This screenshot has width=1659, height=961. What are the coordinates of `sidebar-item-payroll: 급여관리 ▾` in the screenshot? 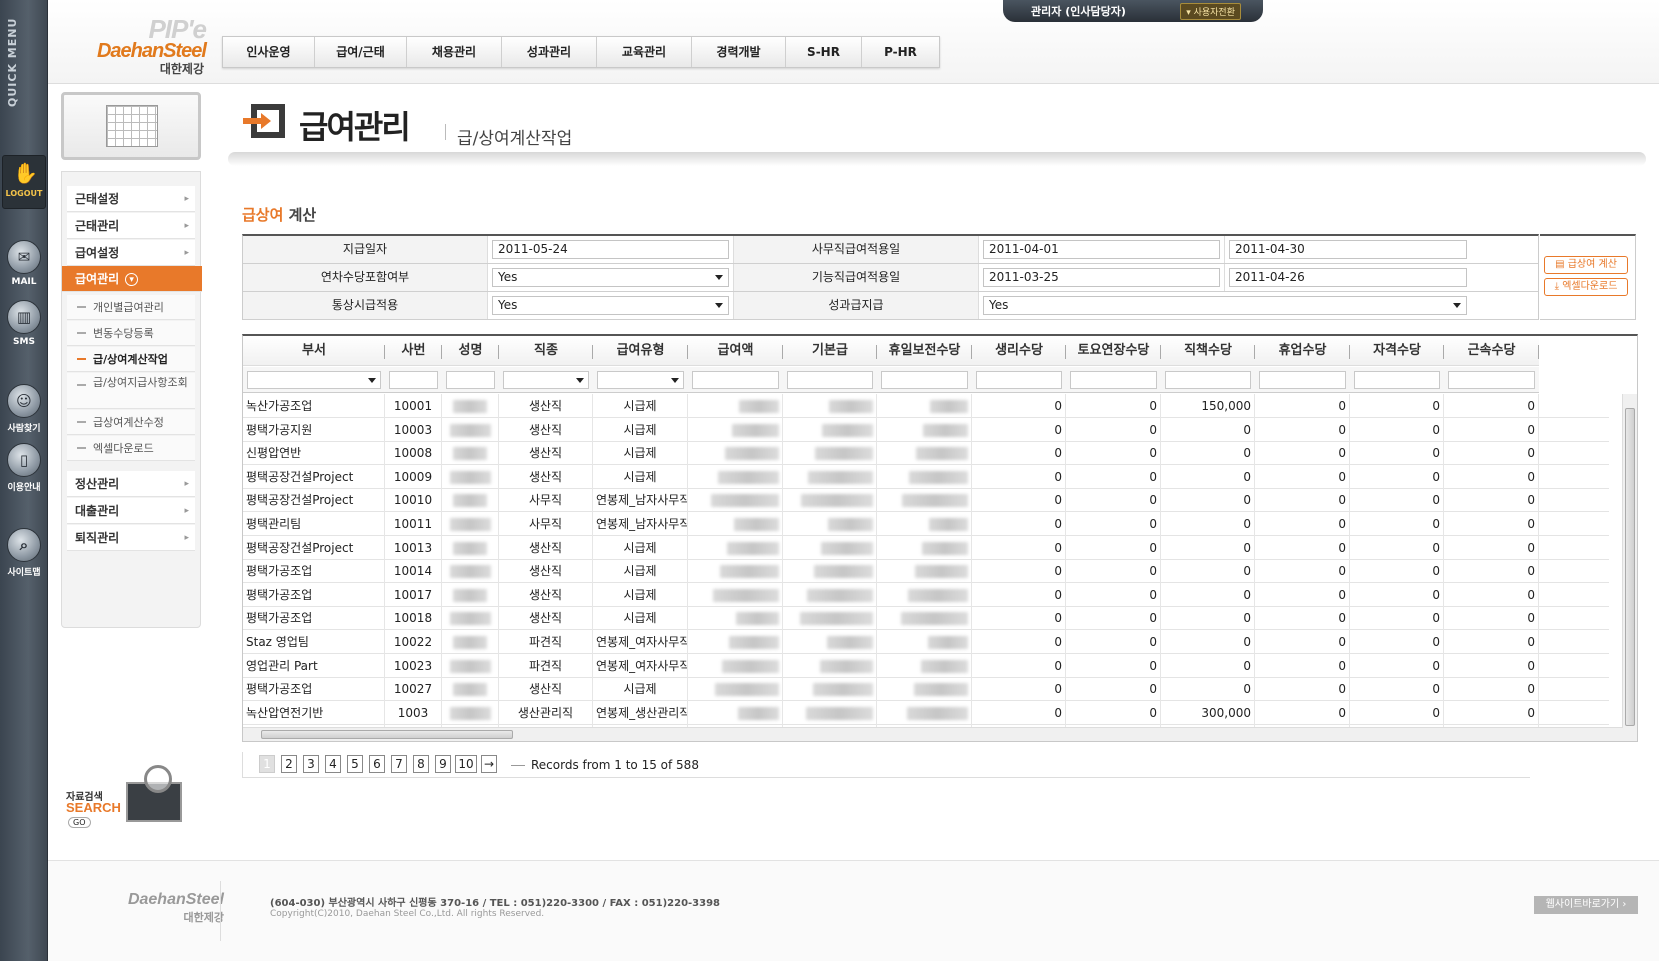 It's located at (132, 279).